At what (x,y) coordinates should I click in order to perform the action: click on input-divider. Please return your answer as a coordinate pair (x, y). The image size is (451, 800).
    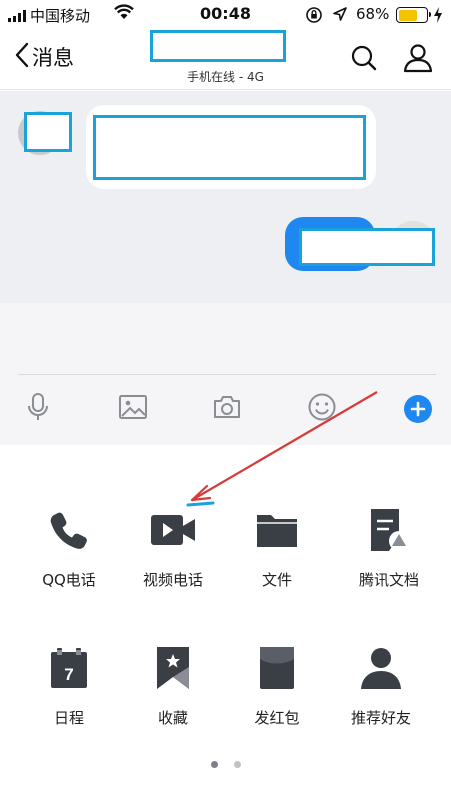
    Looking at the image, I should click on (227, 374).